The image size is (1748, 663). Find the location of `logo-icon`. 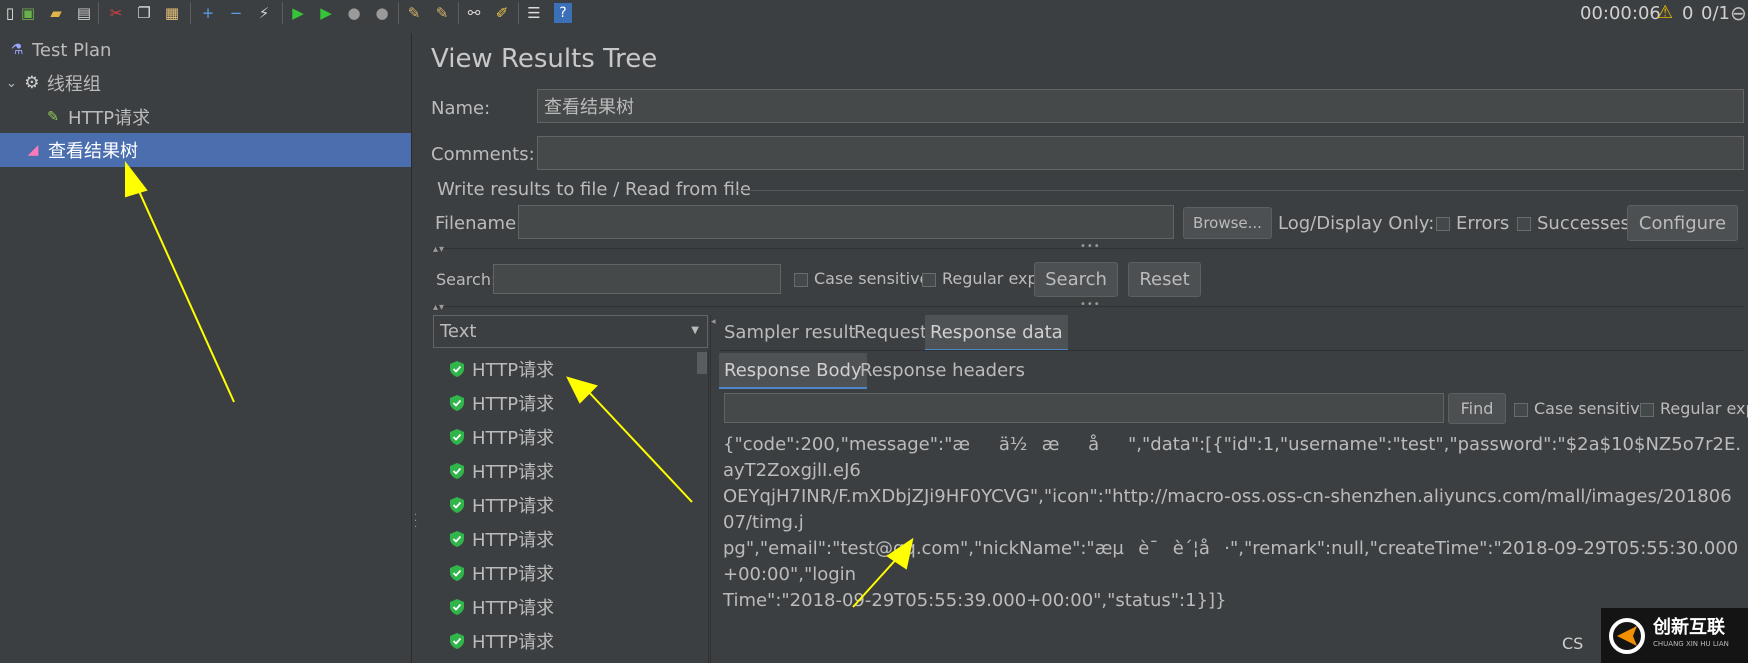

logo-icon is located at coordinates (1627, 635).